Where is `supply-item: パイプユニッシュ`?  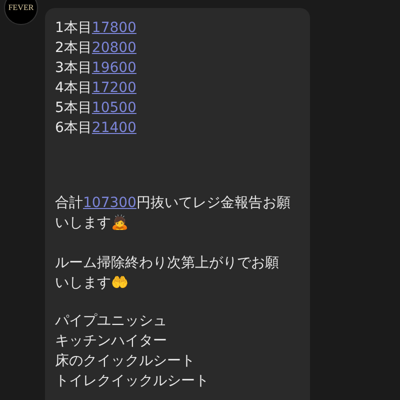
supply-item: パイプユニッシュ is located at coordinates (111, 321).